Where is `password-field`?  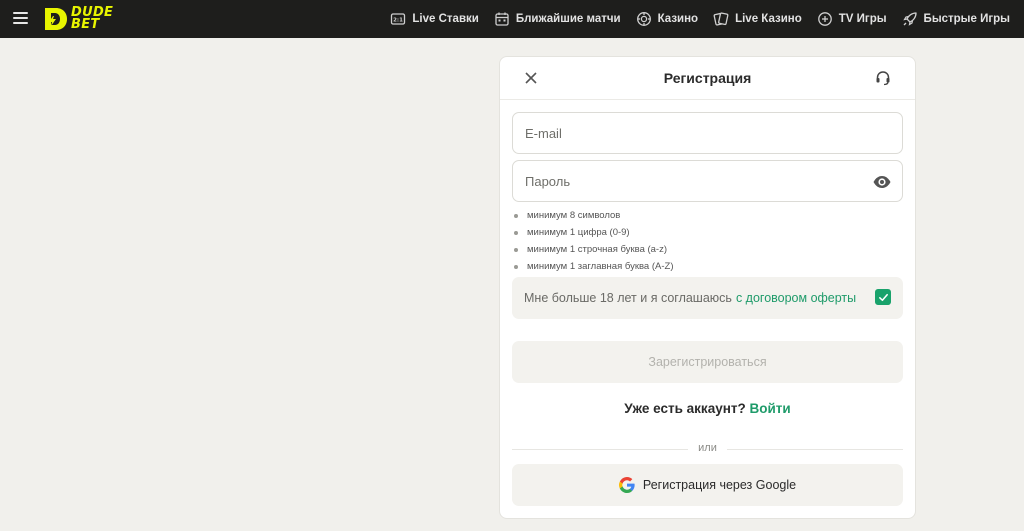
password-field is located at coordinates (707, 181).